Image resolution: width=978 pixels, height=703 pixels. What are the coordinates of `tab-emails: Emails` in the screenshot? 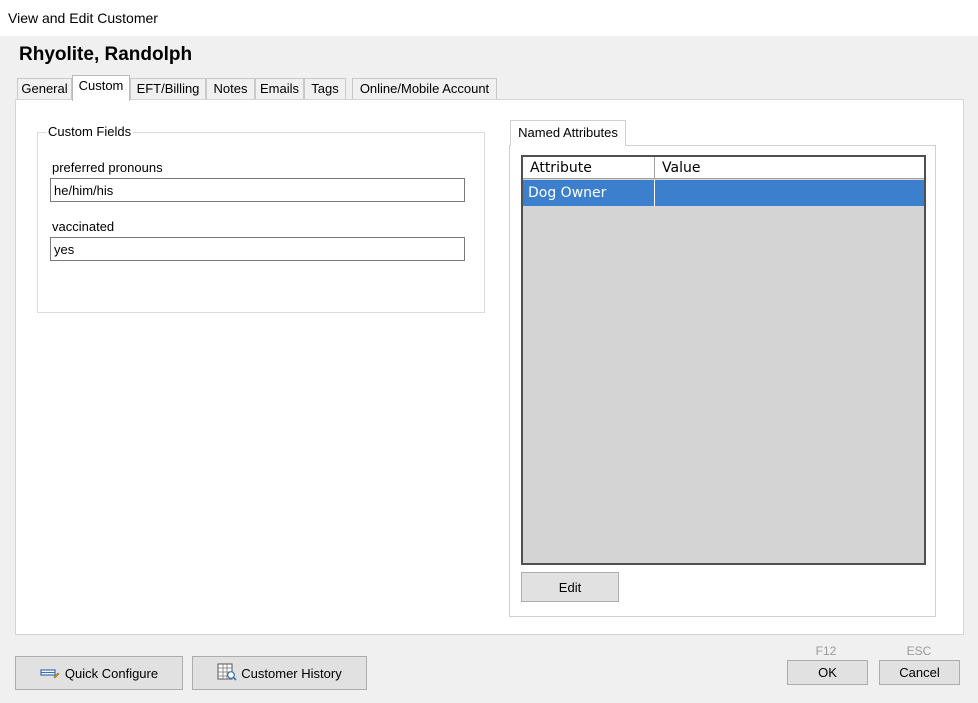 It's located at (279, 89).